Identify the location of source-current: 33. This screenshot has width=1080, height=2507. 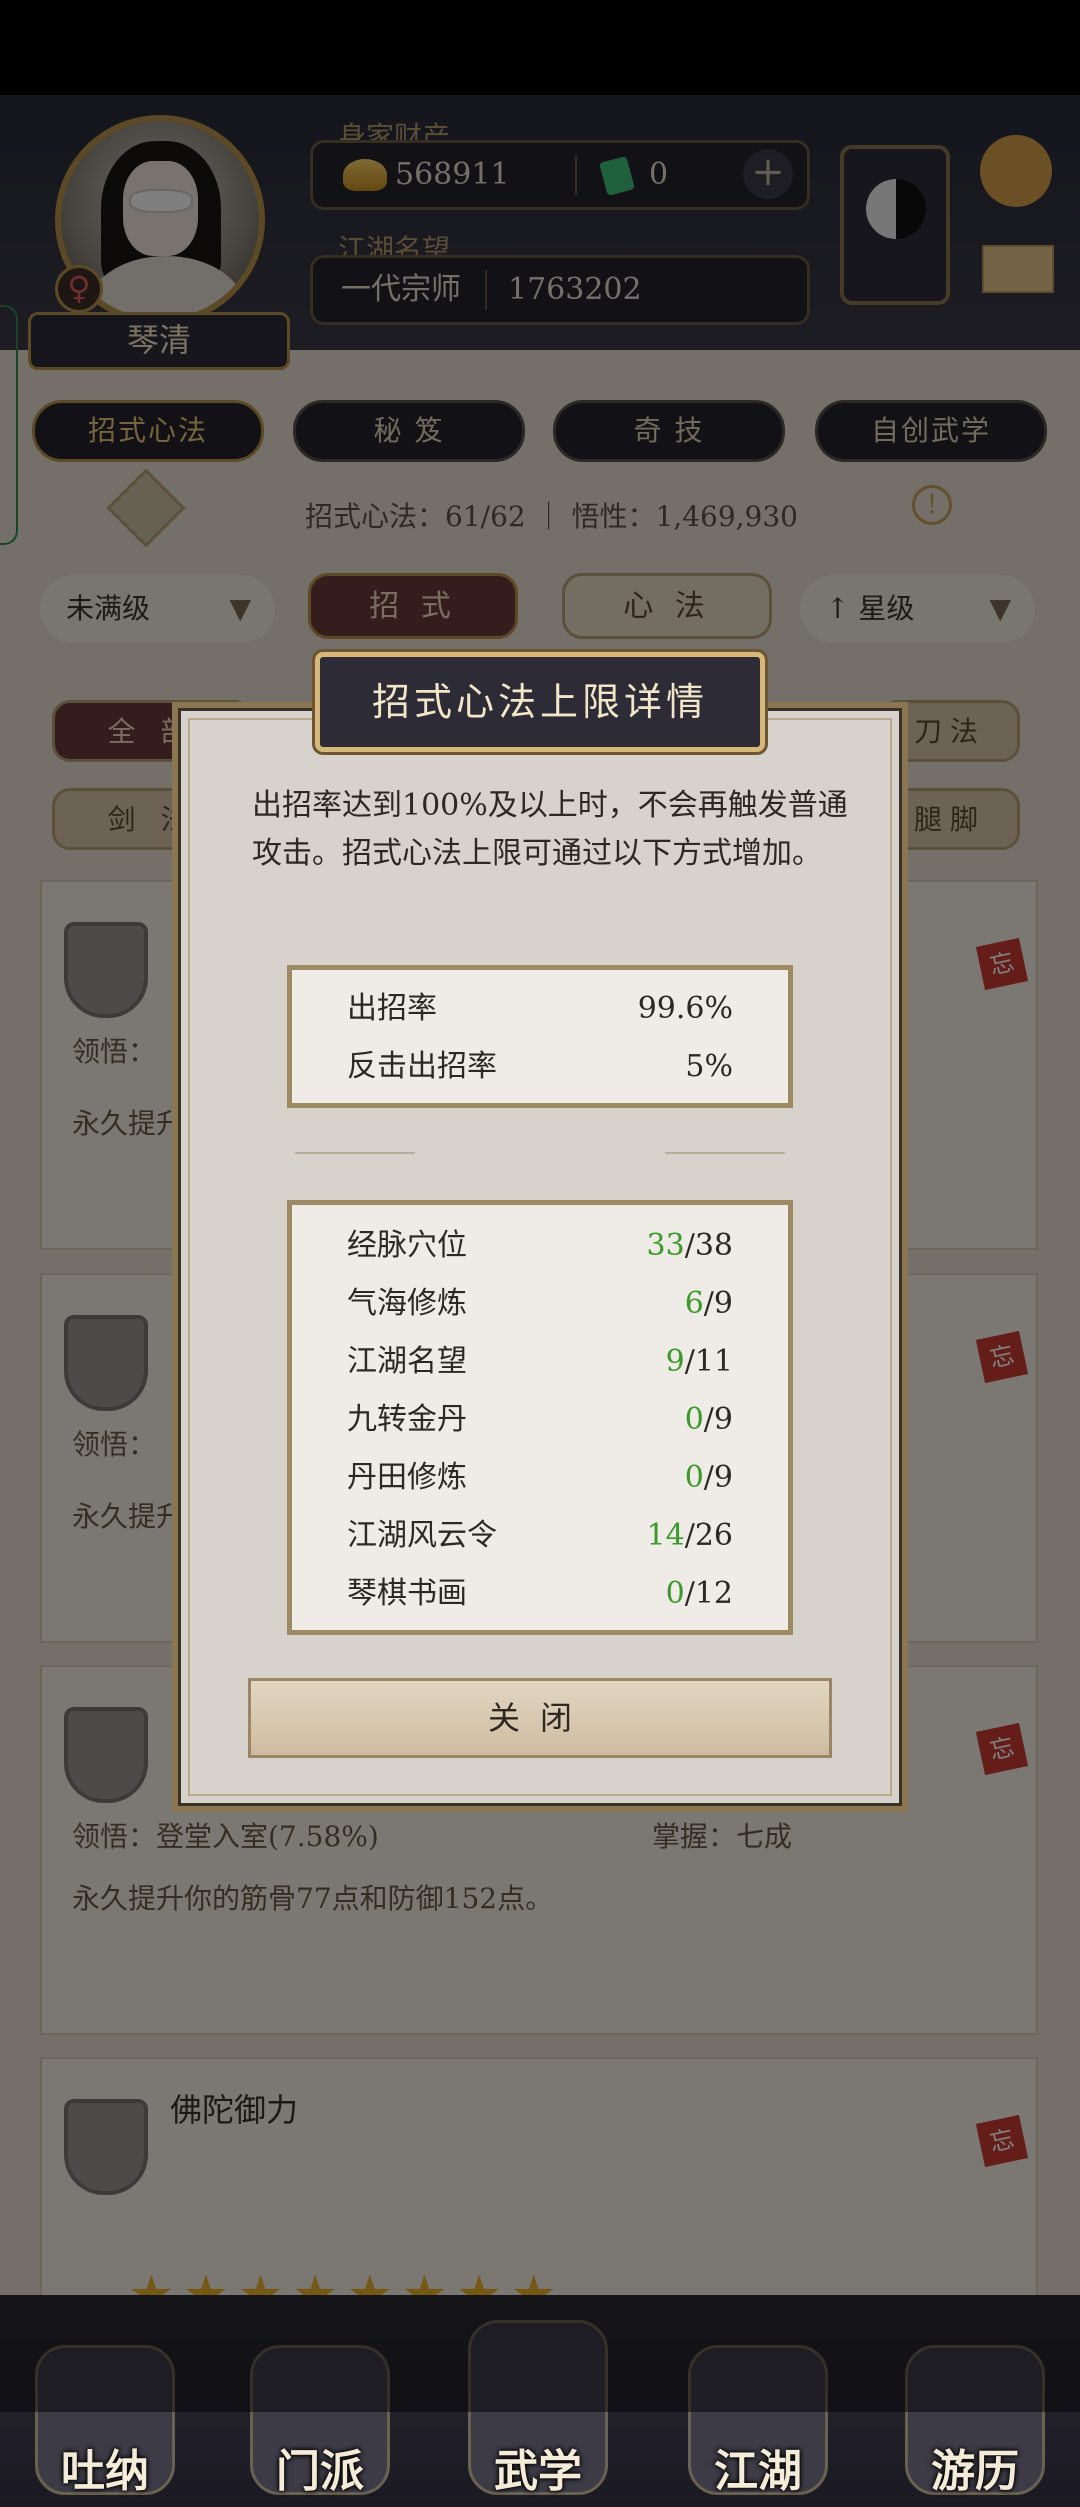
(665, 1245).